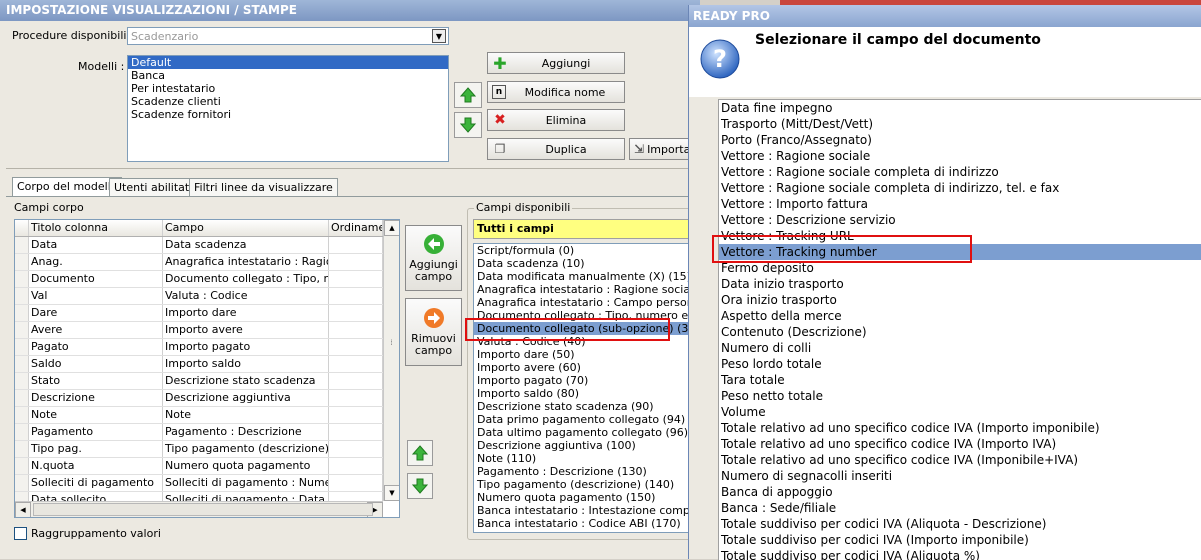 The width and height of the screenshot is (1201, 560). What do you see at coordinates (433, 332) in the screenshot?
I see `rimuovi-campo-button: Rimuovi campo` at bounding box center [433, 332].